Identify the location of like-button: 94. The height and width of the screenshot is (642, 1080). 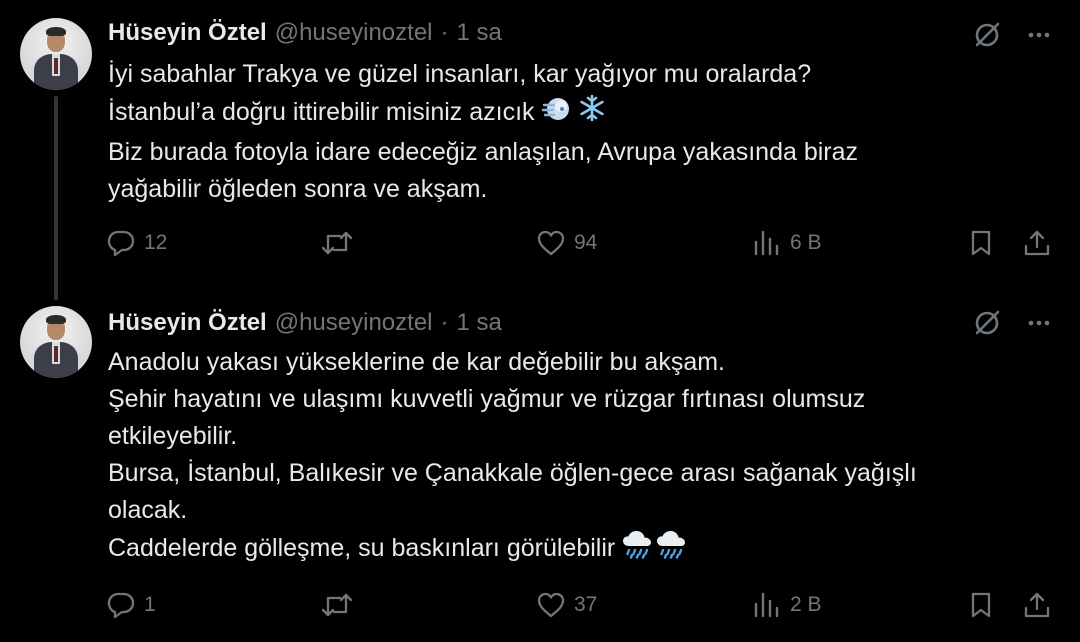
(566, 243).